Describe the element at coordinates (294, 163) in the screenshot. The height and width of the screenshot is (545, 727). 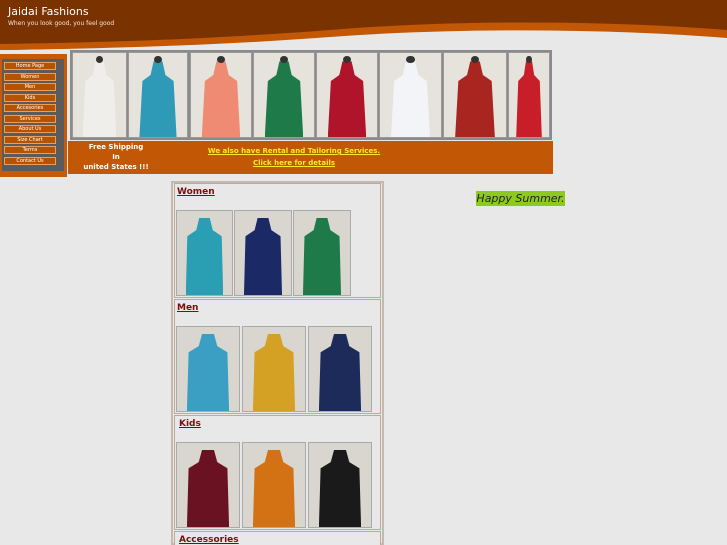
I see `details-link: Click here for details` at that location.